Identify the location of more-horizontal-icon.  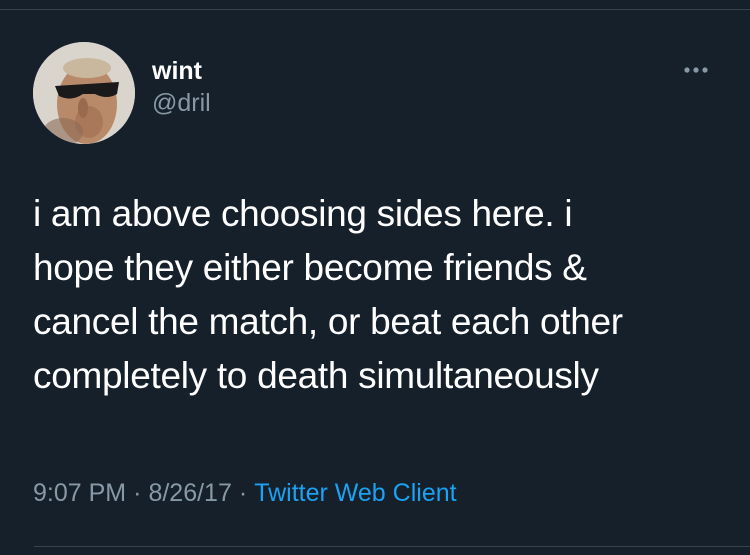
(696, 70).